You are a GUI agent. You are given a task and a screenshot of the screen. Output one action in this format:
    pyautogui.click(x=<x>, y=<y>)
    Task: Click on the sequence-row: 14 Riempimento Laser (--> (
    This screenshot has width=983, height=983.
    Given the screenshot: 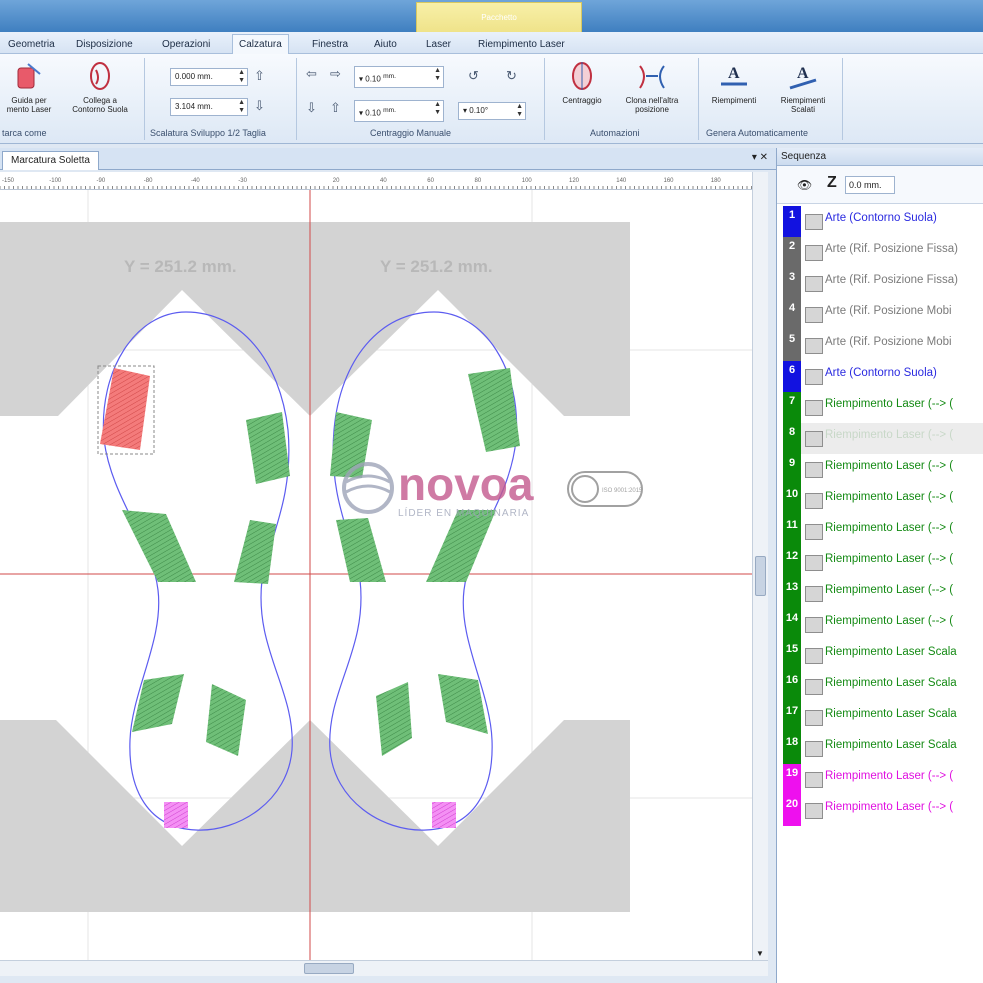 What is the action you would take?
    pyautogui.click(x=883, y=624)
    